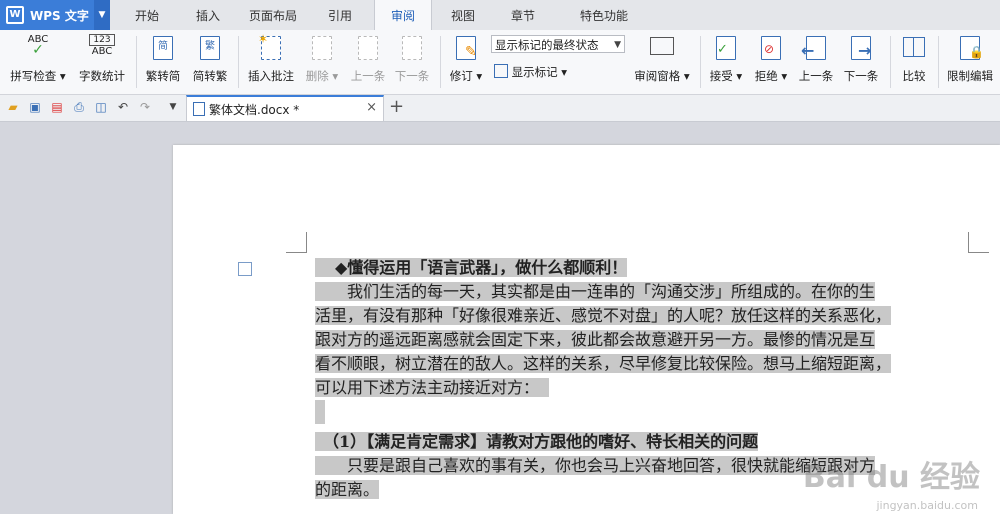 The height and width of the screenshot is (514, 1000). What do you see at coordinates (15, 15) in the screenshot?
I see `wps-logo-icon: W` at bounding box center [15, 15].